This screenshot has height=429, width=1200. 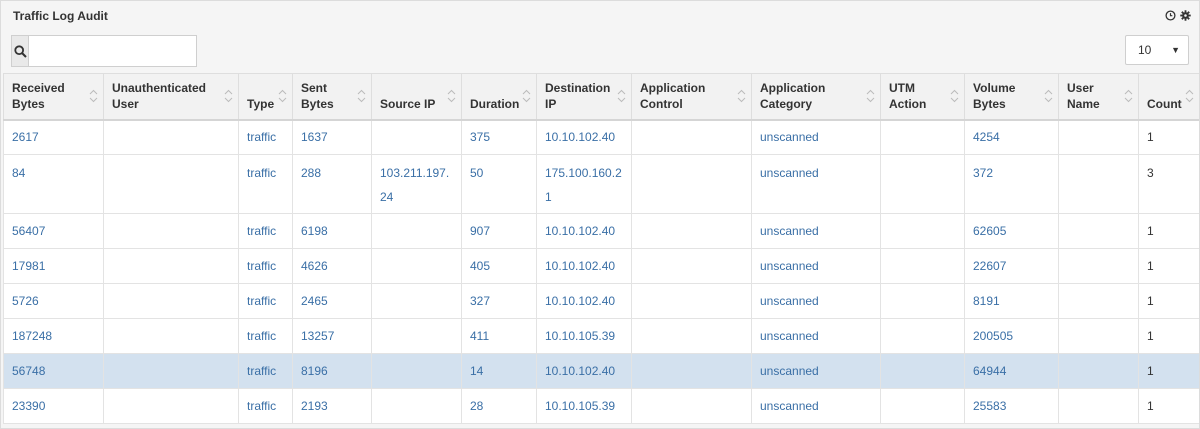 What do you see at coordinates (332, 336) in the screenshot?
I see `cell-sent-bytes: 13257` at bounding box center [332, 336].